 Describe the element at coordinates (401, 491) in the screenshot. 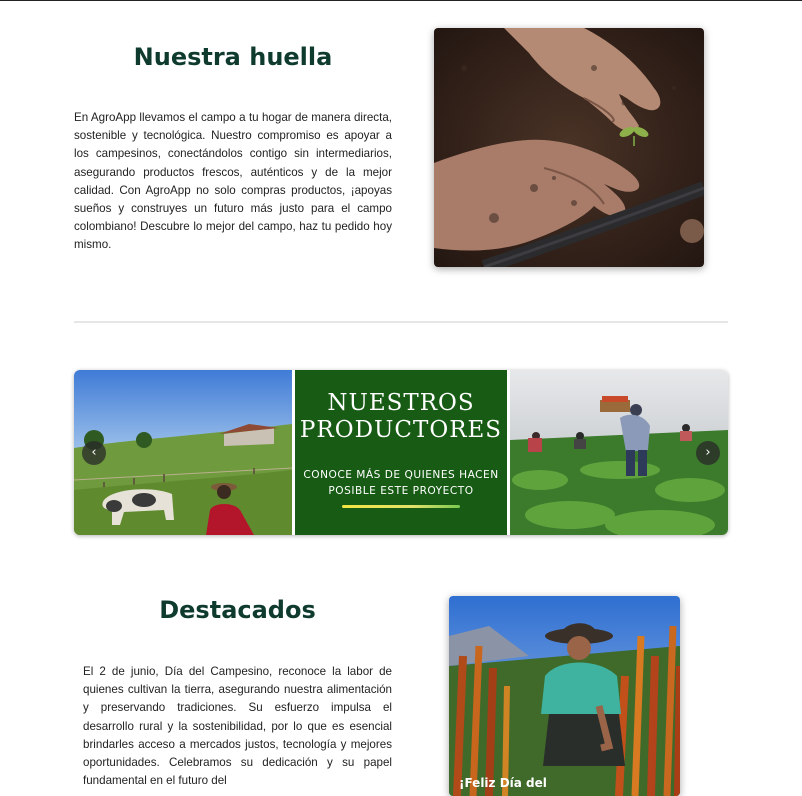

I see `promo-subtitle-line2: POSIBLE ESTE PROYECTO` at that location.